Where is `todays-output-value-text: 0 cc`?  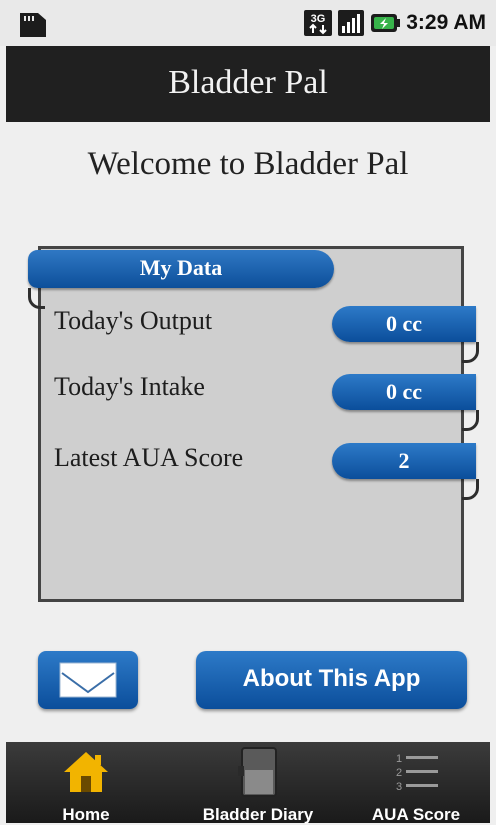
todays-output-value-text: 0 cc is located at coordinates (404, 323).